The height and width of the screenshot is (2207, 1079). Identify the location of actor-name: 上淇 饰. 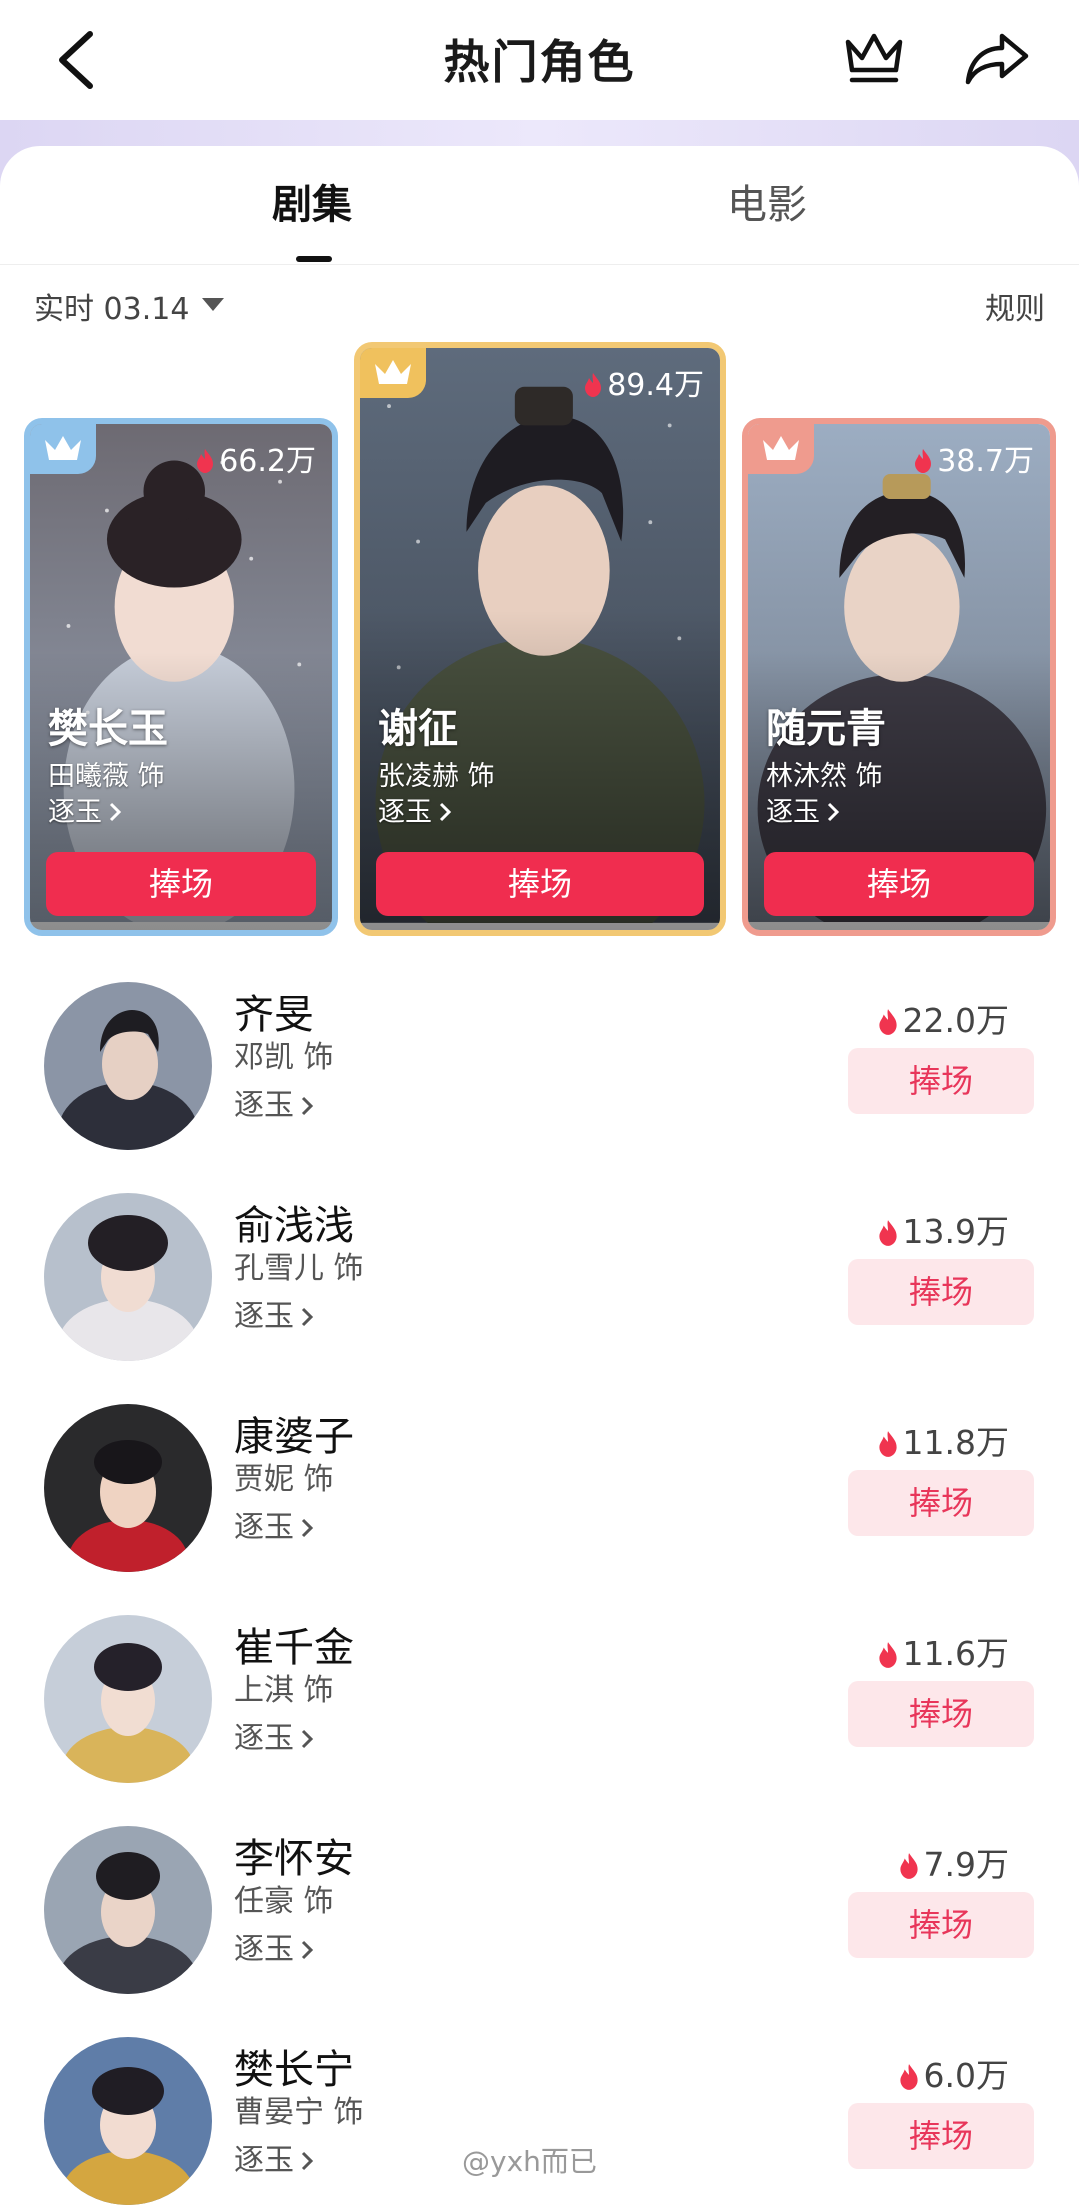
(284, 1690).